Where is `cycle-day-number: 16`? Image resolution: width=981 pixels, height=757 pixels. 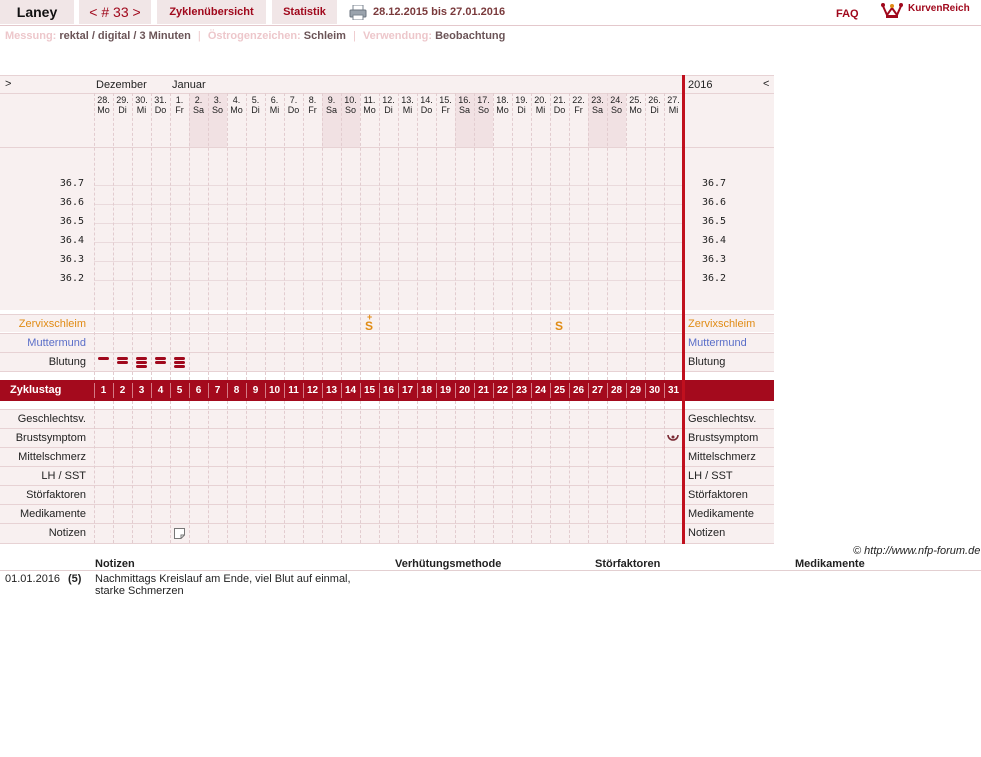
cycle-day-number: 16 is located at coordinates (388, 390).